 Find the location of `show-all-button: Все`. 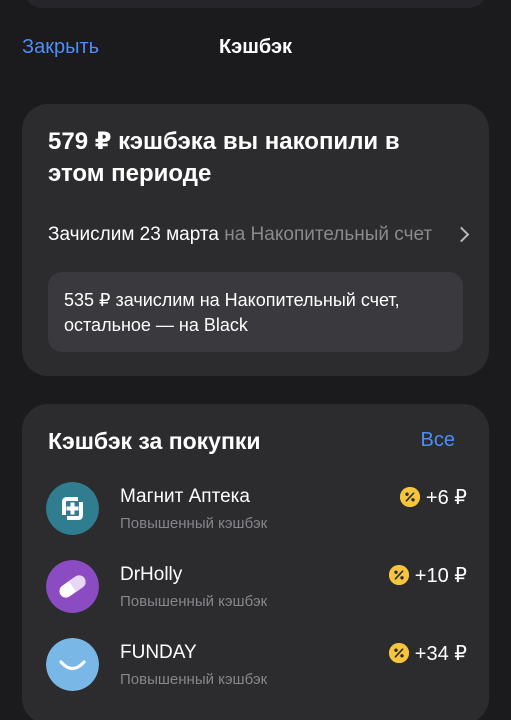

show-all-button: Все is located at coordinates (438, 440).